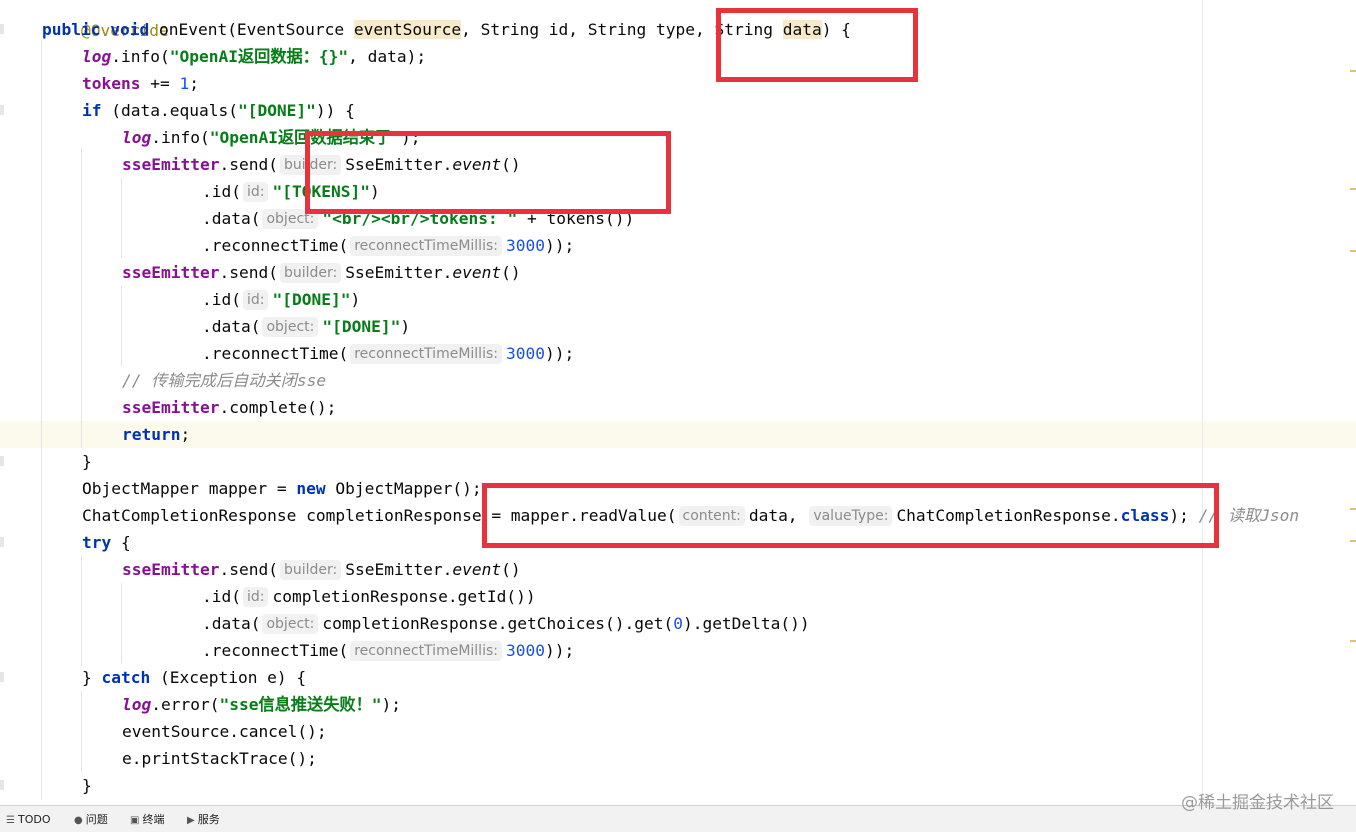 The width and height of the screenshot is (1356, 832). What do you see at coordinates (678, 434) in the screenshot?
I see `current-line-highlight` at bounding box center [678, 434].